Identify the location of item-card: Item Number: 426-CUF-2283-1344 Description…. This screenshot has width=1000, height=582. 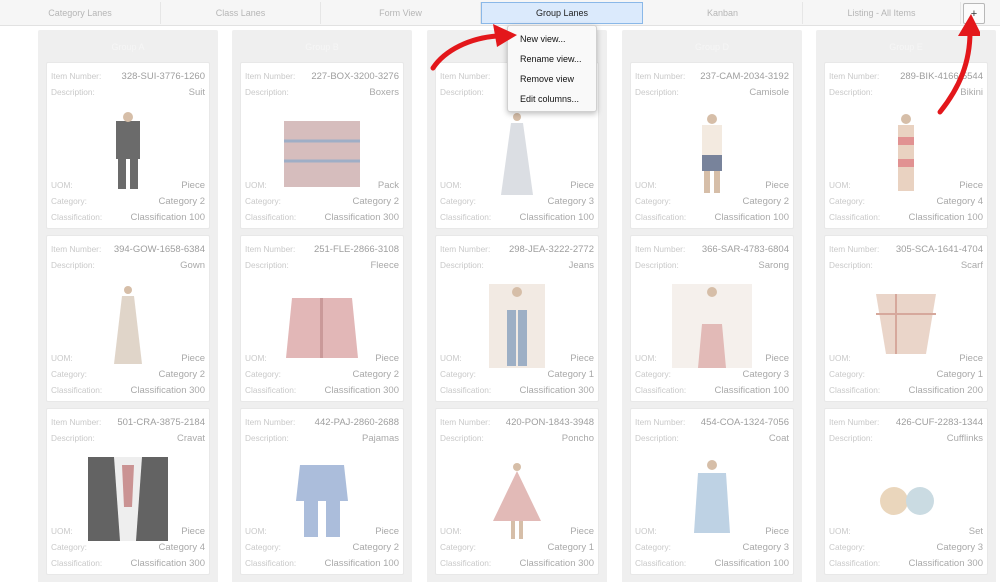
(906, 491).